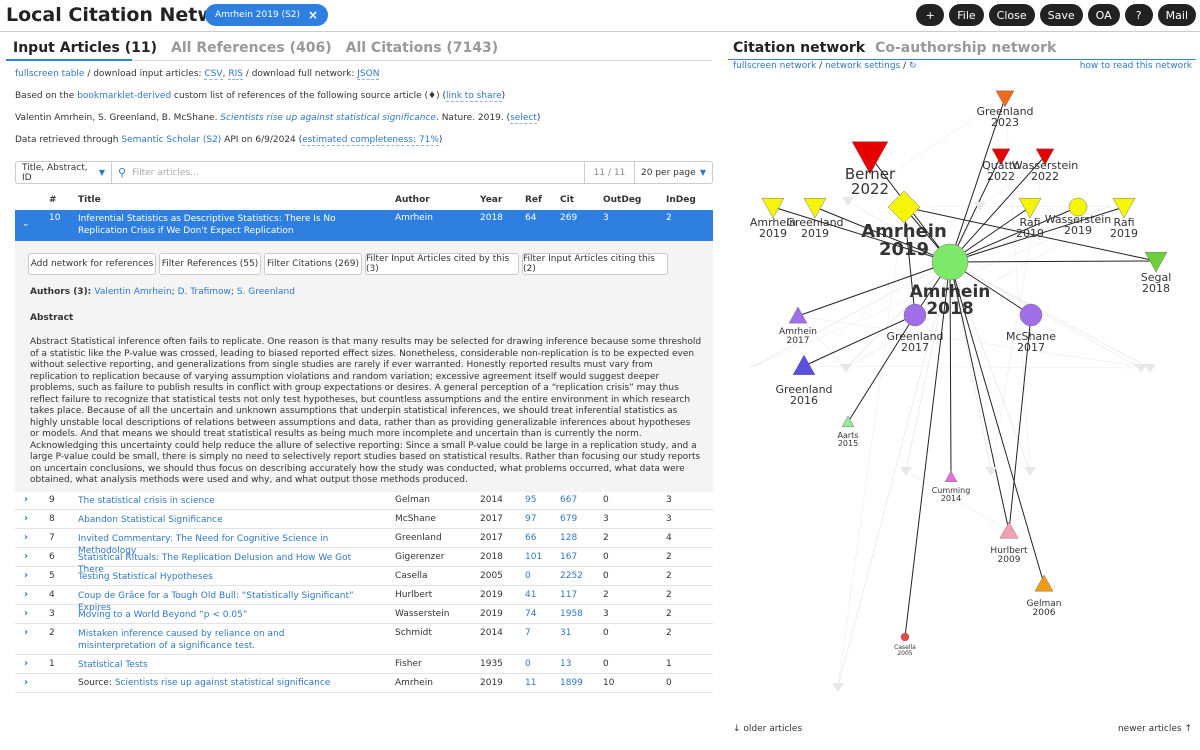 Image resolution: width=1200 pixels, height=750 pixels. Describe the element at coordinates (415, 519) in the screenshot. I see `cell-author: McShane` at that location.